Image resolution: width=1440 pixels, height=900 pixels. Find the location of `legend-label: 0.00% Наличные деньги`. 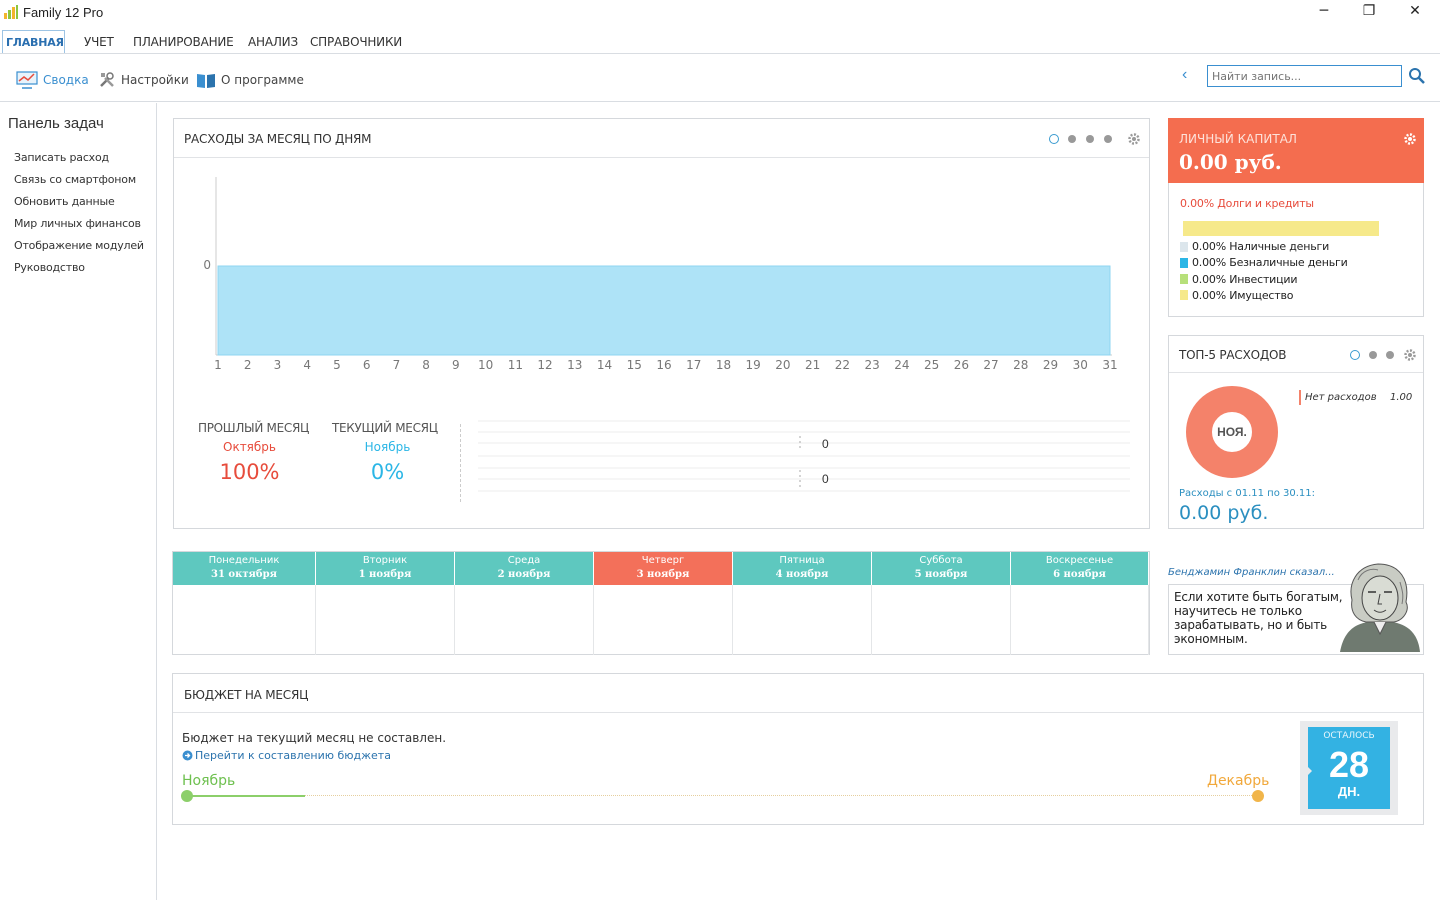

legend-label: 0.00% Наличные деньги is located at coordinates (1261, 246).